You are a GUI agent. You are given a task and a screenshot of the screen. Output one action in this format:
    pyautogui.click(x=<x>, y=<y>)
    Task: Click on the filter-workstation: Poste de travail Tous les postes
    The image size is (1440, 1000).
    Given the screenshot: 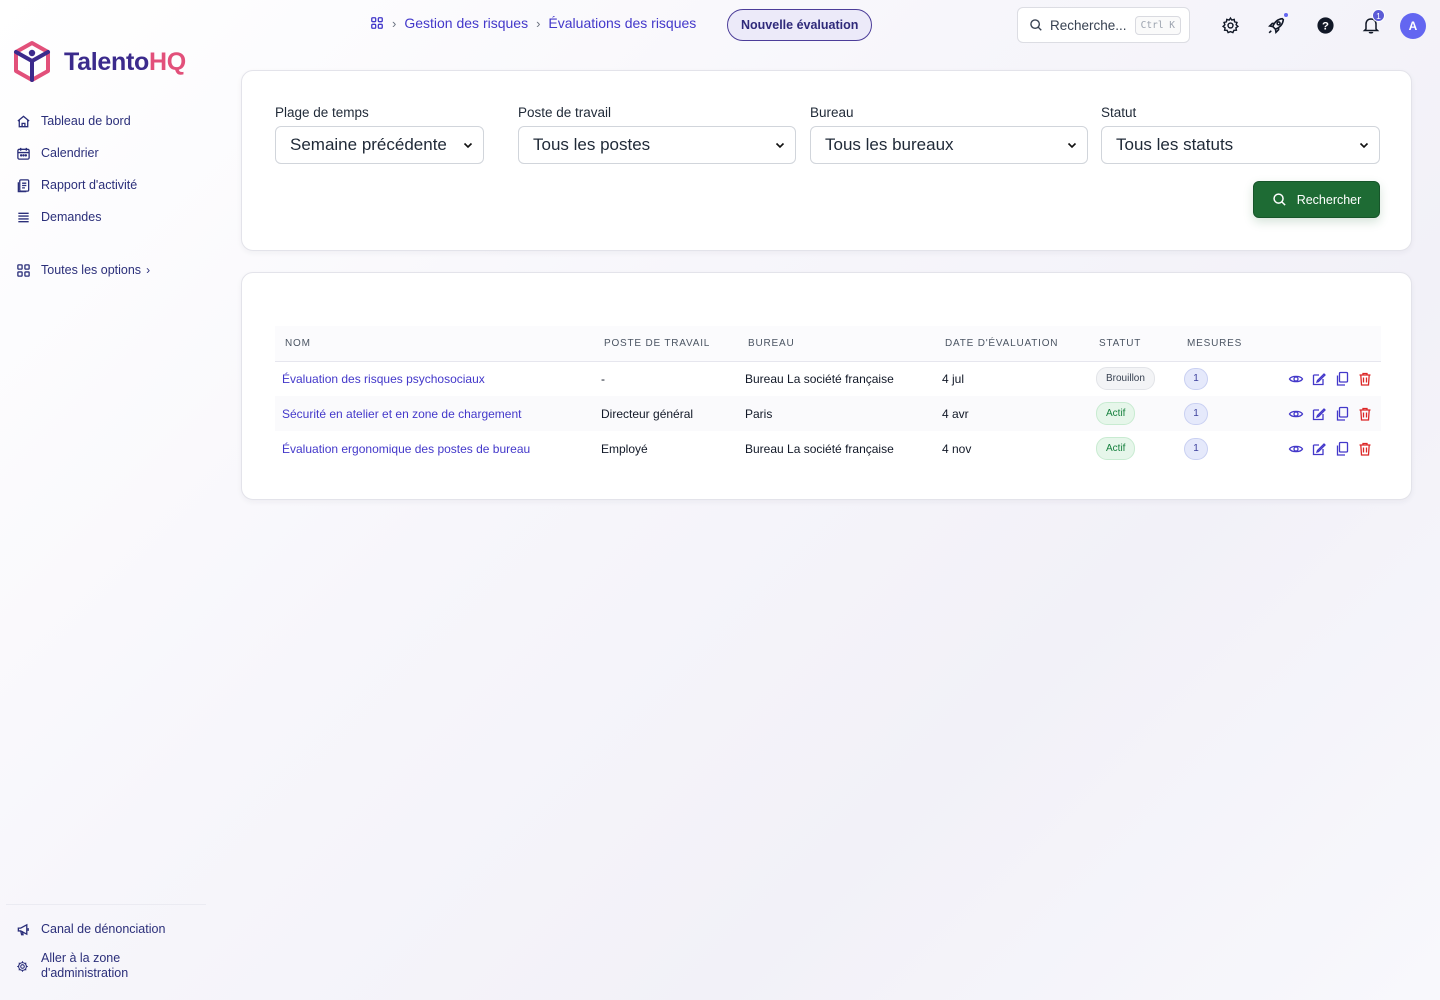 What is the action you would take?
    pyautogui.click(x=657, y=134)
    